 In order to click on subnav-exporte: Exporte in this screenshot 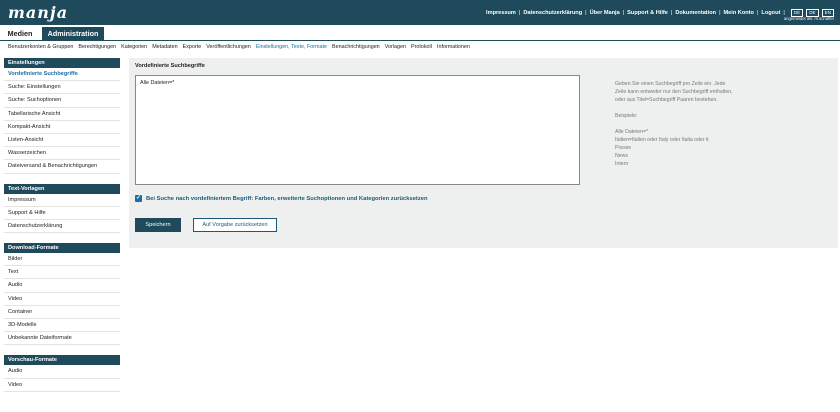, I will do `click(192, 47)`.